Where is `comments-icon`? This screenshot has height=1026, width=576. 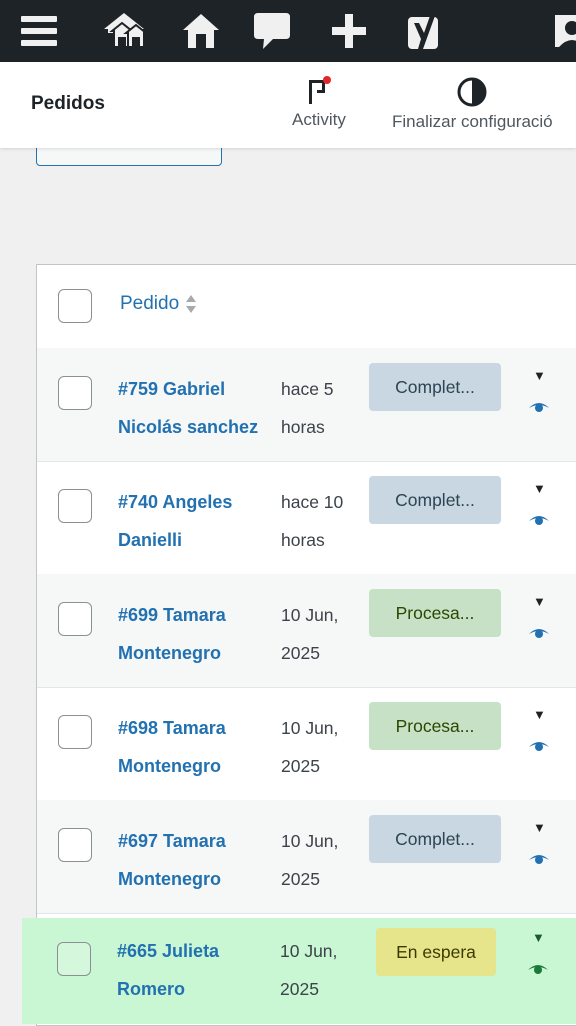
comments-icon is located at coordinates (272, 31).